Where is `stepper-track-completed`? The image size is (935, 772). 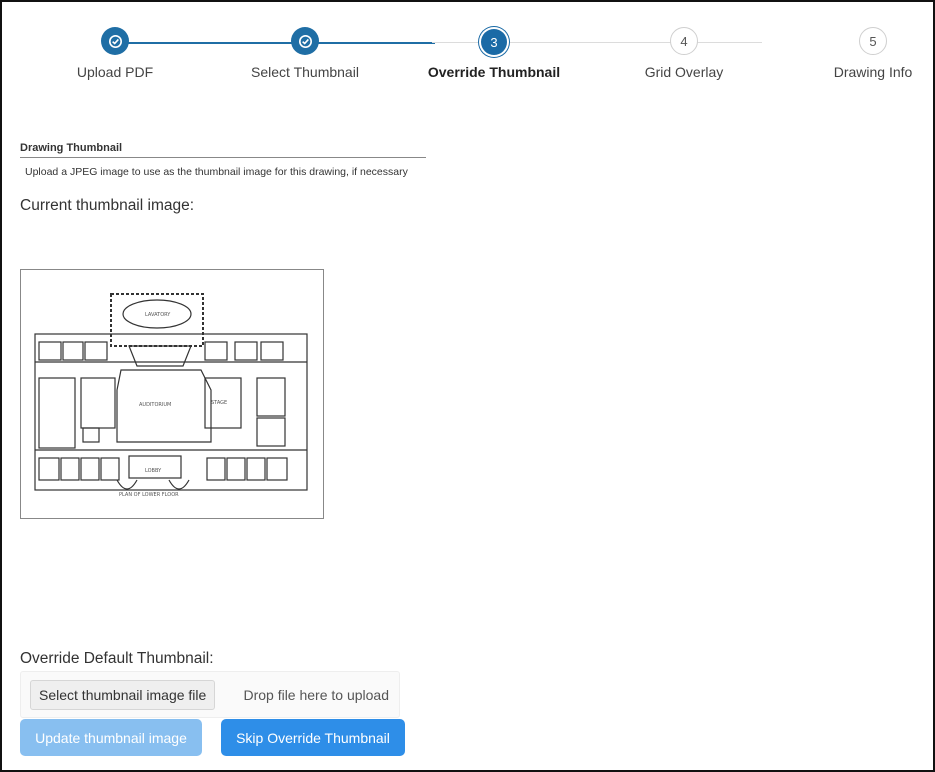 stepper-track-completed is located at coordinates (275, 43).